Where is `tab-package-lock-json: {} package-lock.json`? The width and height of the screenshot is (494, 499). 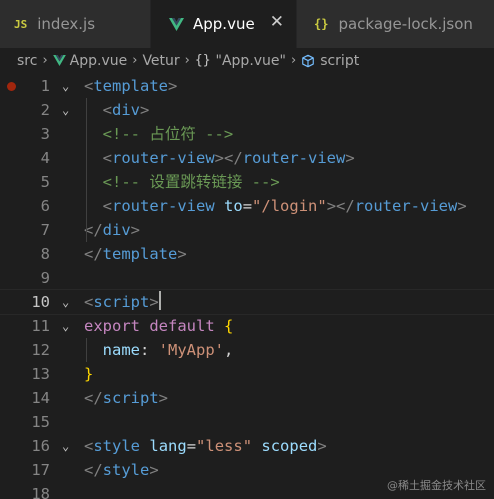 tab-package-lock-json: {} package-lock.json is located at coordinates (395, 24).